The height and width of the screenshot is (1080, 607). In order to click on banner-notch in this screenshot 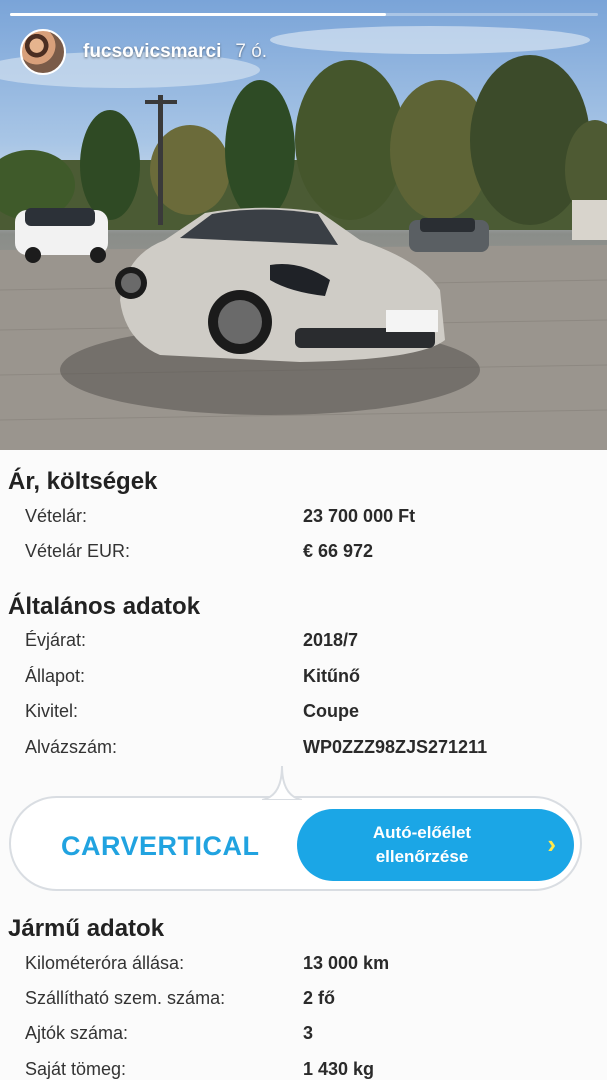, I will do `click(282, 783)`.